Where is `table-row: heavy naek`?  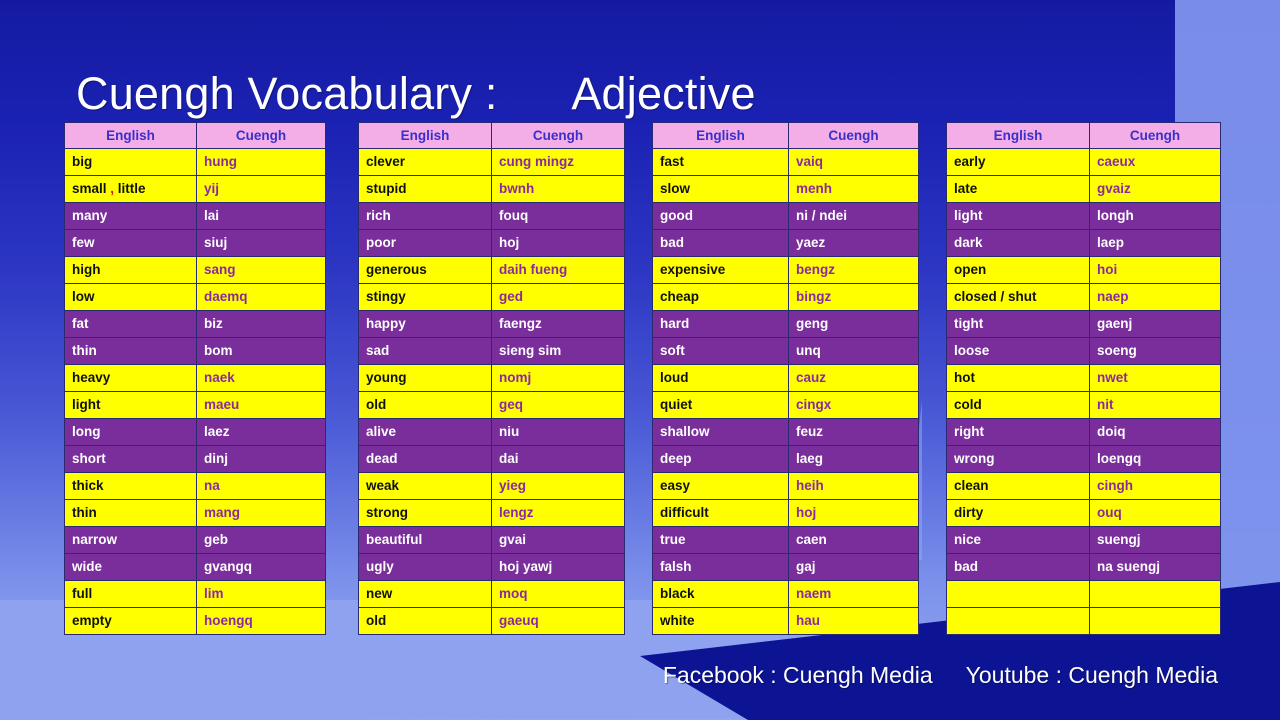 table-row: heavy naek is located at coordinates (195, 378).